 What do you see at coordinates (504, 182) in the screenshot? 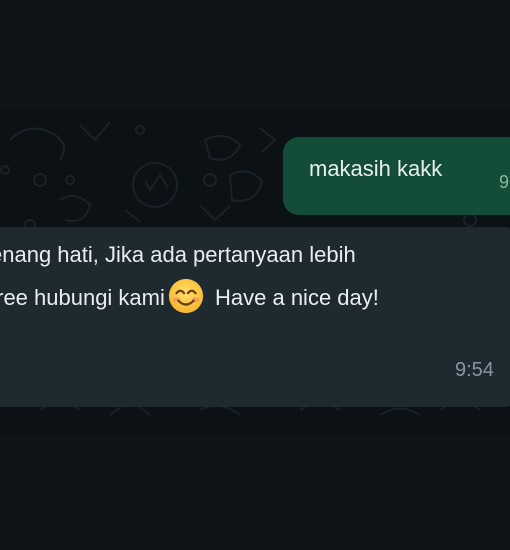
I see `outgoing-message-time: 9` at bounding box center [504, 182].